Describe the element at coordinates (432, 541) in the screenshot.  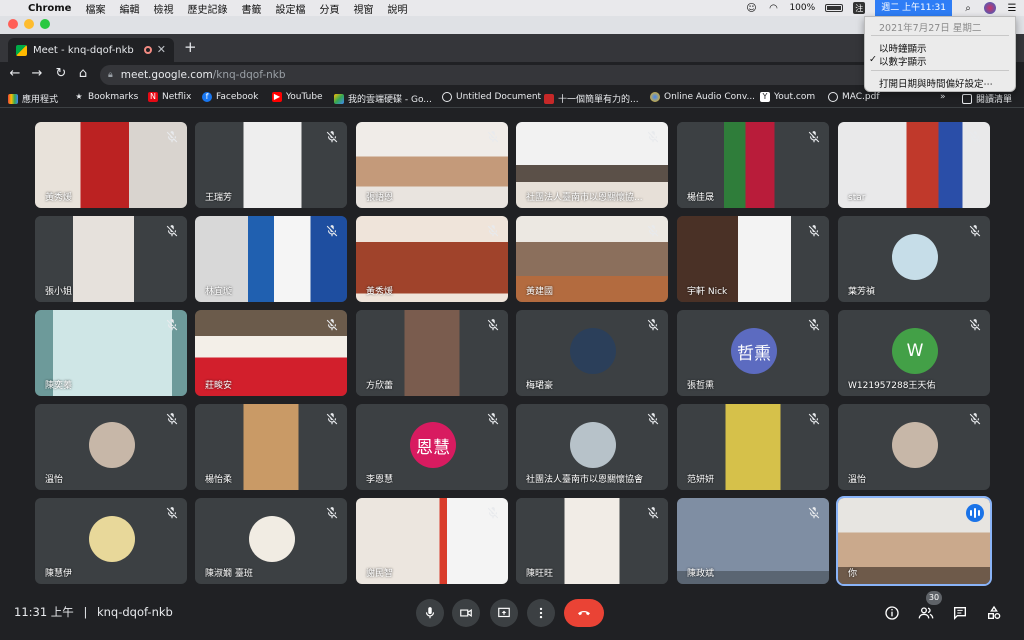
I see `participant-tile: 謝民智` at that location.